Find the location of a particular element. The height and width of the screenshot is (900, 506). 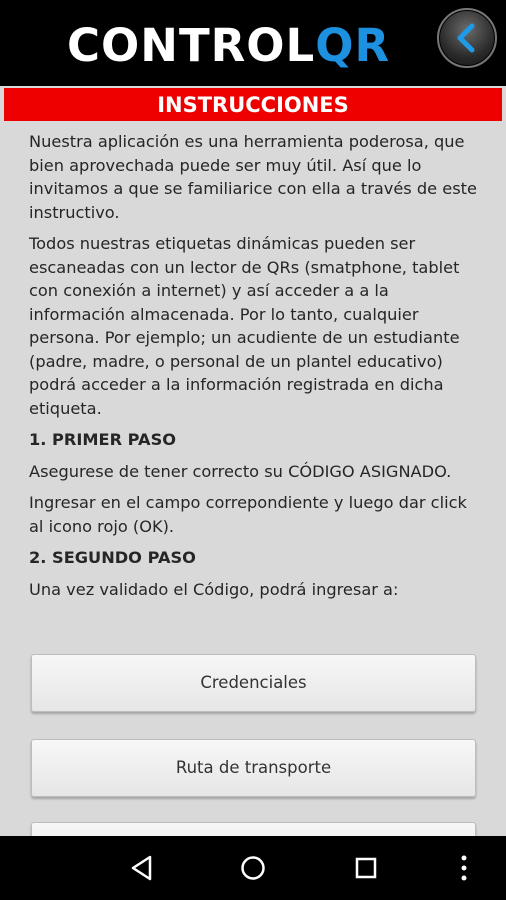

android-nav-bar is located at coordinates (253, 868).